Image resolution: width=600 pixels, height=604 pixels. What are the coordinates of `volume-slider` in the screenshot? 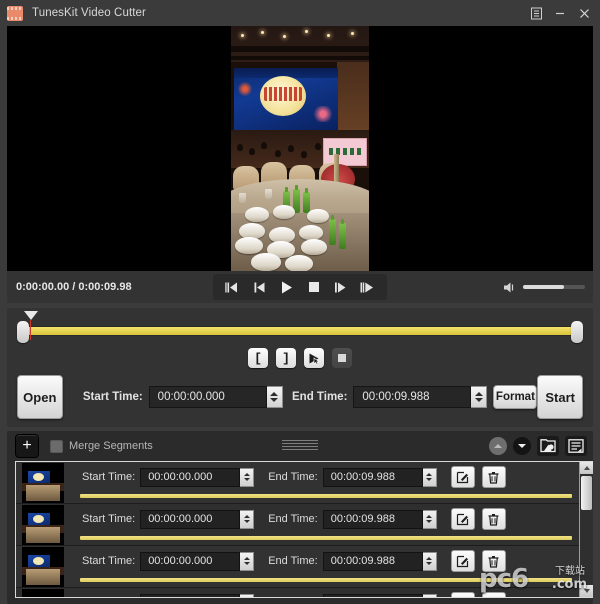 It's located at (554, 287).